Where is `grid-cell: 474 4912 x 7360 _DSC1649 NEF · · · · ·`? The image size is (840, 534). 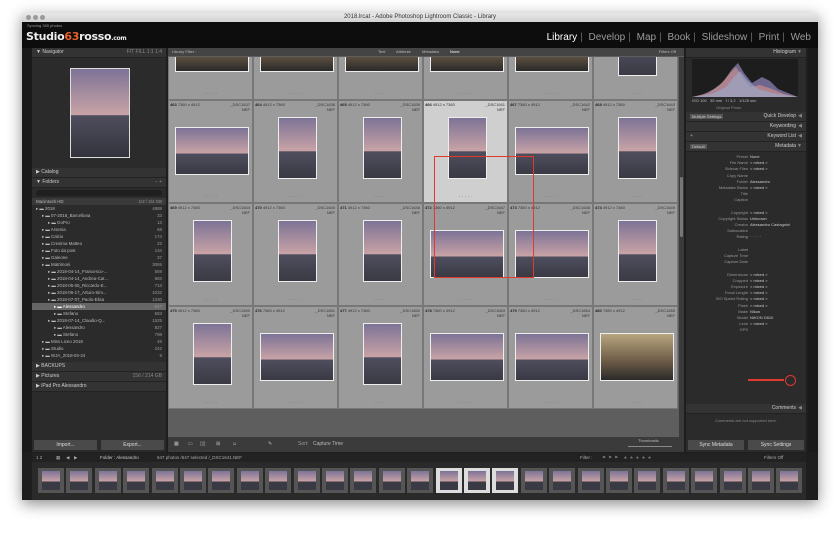
grid-cell: 474 4912 x 7360 _DSC1649 NEF · · · · · is located at coordinates (635, 254).